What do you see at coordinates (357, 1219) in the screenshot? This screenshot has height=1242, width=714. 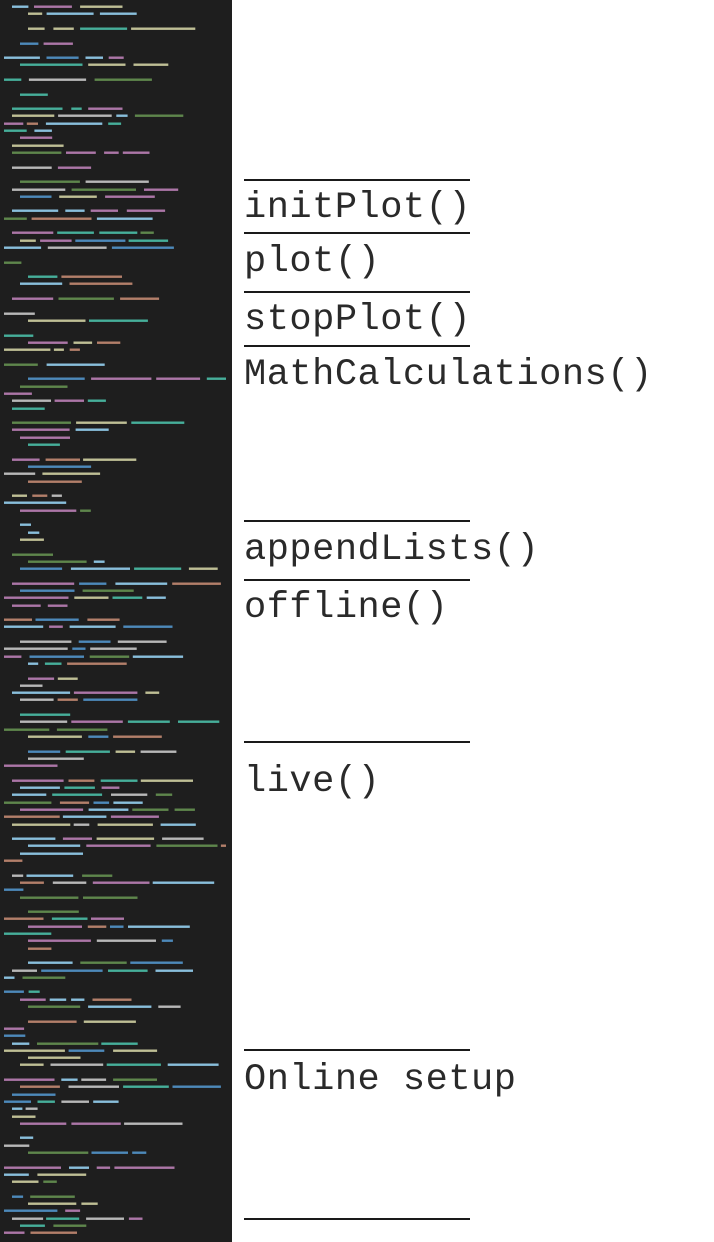 I see `section-divider-end` at bounding box center [357, 1219].